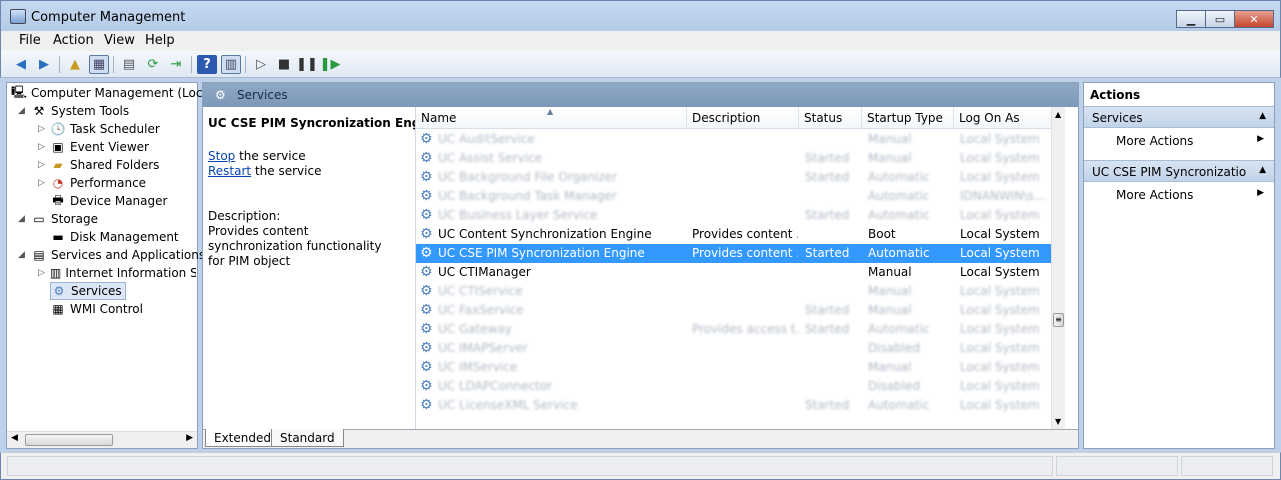  What do you see at coordinates (1058, 114) in the screenshot?
I see `scroll-up-icon: ▲` at bounding box center [1058, 114].